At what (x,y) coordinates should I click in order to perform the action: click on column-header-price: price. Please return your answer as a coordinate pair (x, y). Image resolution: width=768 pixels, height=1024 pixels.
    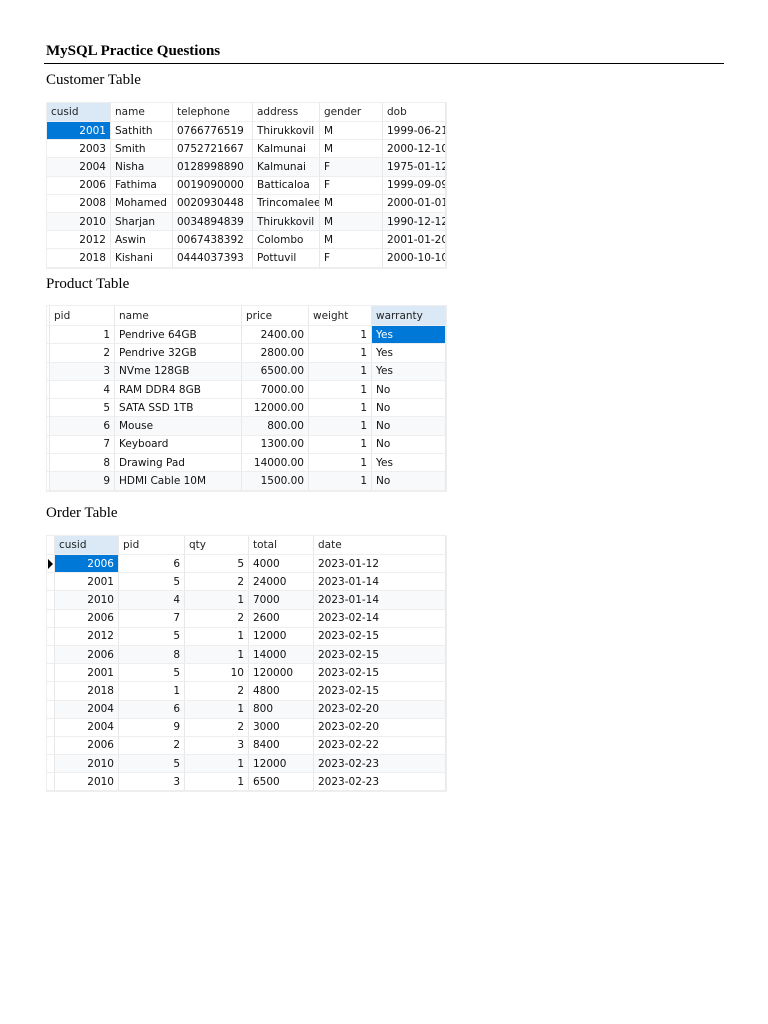
    Looking at the image, I should click on (275, 315).